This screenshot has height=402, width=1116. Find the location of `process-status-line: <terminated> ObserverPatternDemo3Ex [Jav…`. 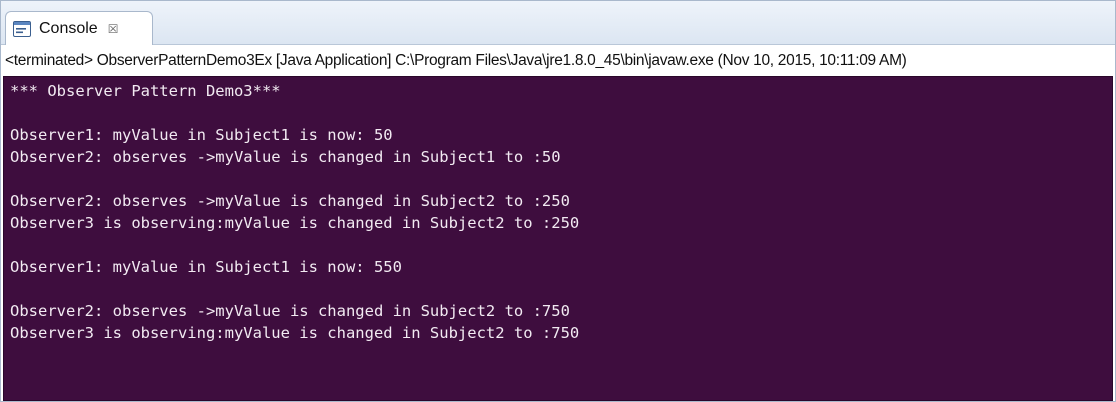

process-status-line: <terminated> ObserverPatternDemo3Ex [Jav… is located at coordinates (558, 60).